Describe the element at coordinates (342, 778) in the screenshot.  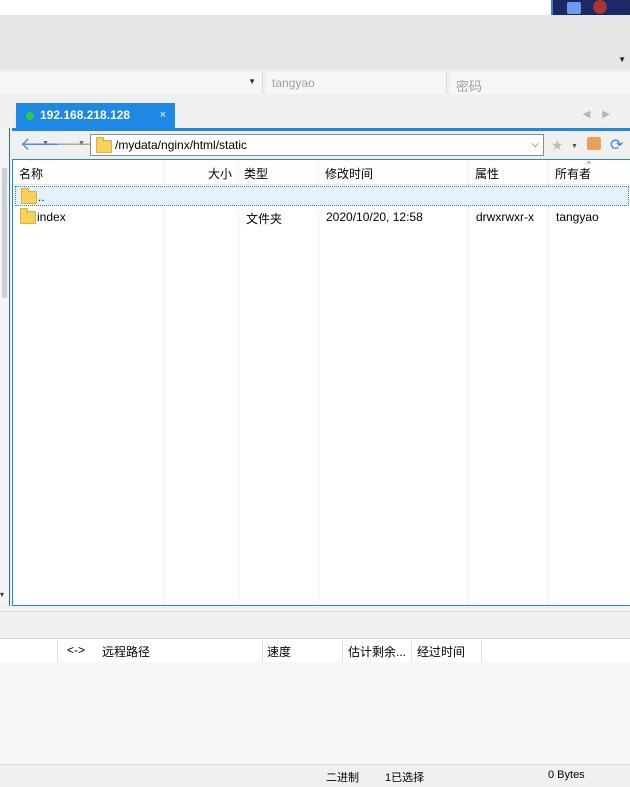
I see `transfer-mode: 二进制` at that location.